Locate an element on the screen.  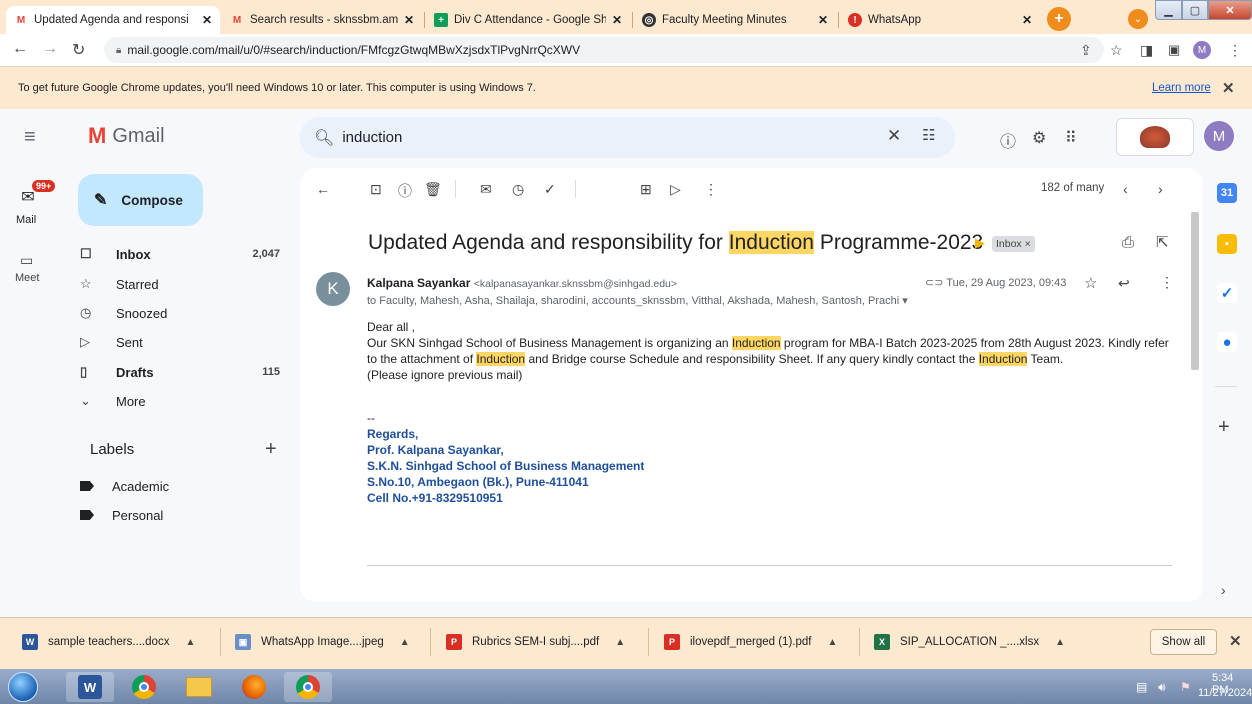
search-bar: 🔍︎ induction is located at coordinates (627, 137).